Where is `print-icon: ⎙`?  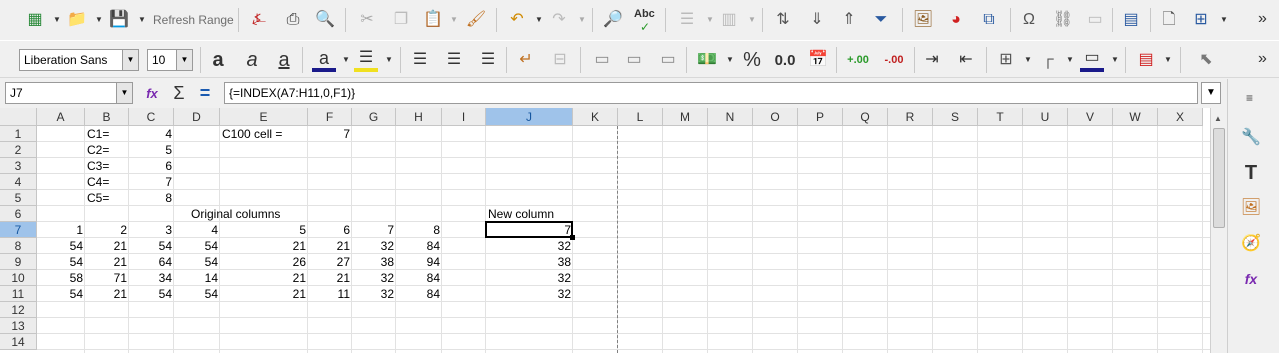
print-icon: ⎙ is located at coordinates (293, 20).